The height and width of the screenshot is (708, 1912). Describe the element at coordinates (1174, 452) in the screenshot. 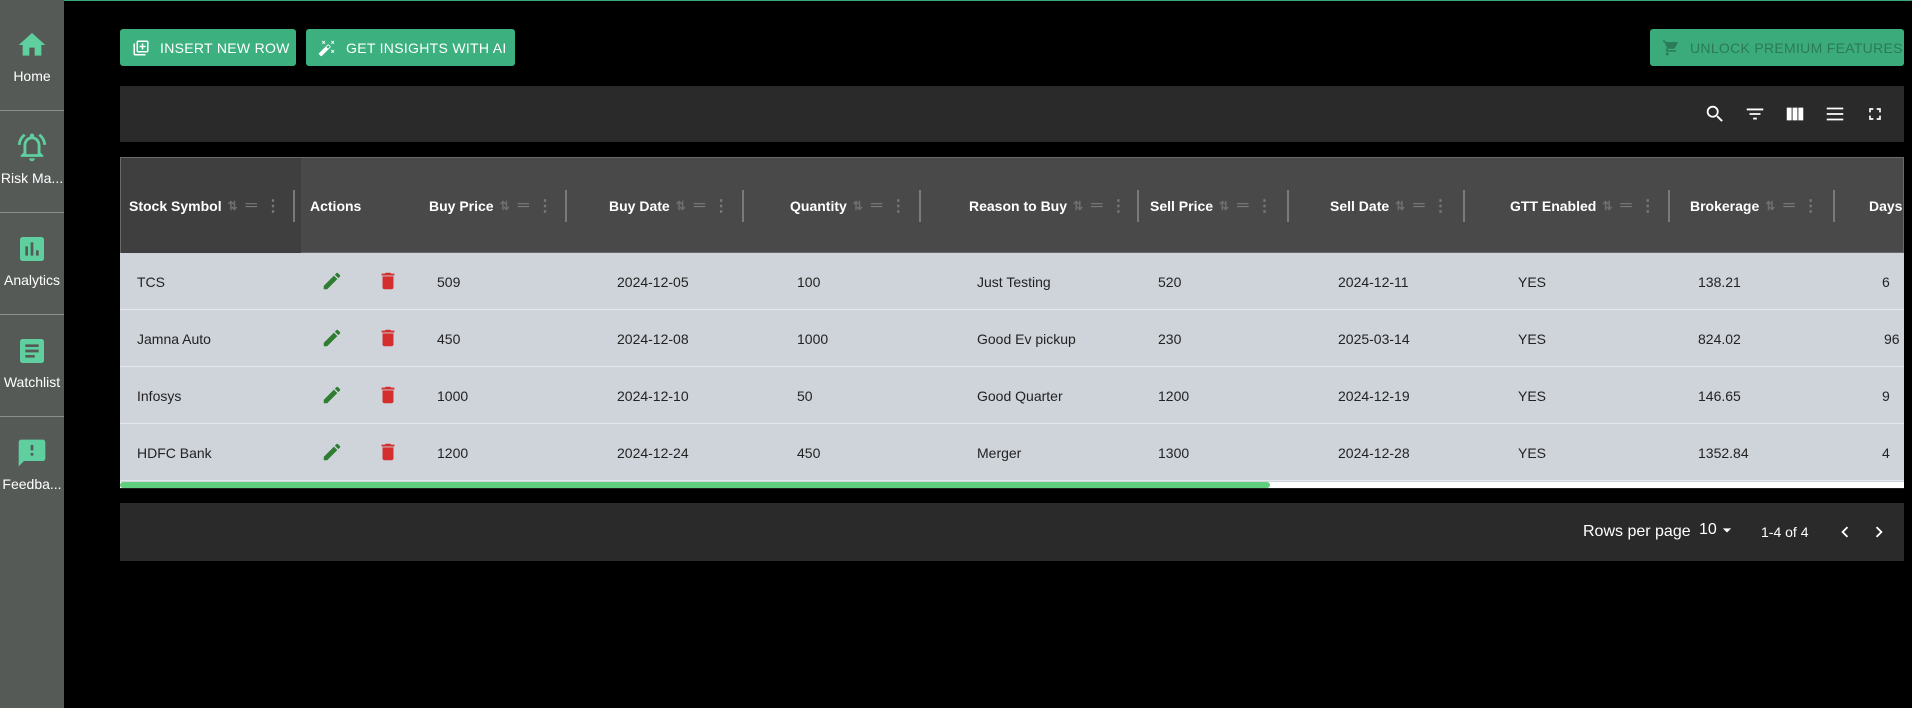

I see `cell-sell-price: 1300` at that location.